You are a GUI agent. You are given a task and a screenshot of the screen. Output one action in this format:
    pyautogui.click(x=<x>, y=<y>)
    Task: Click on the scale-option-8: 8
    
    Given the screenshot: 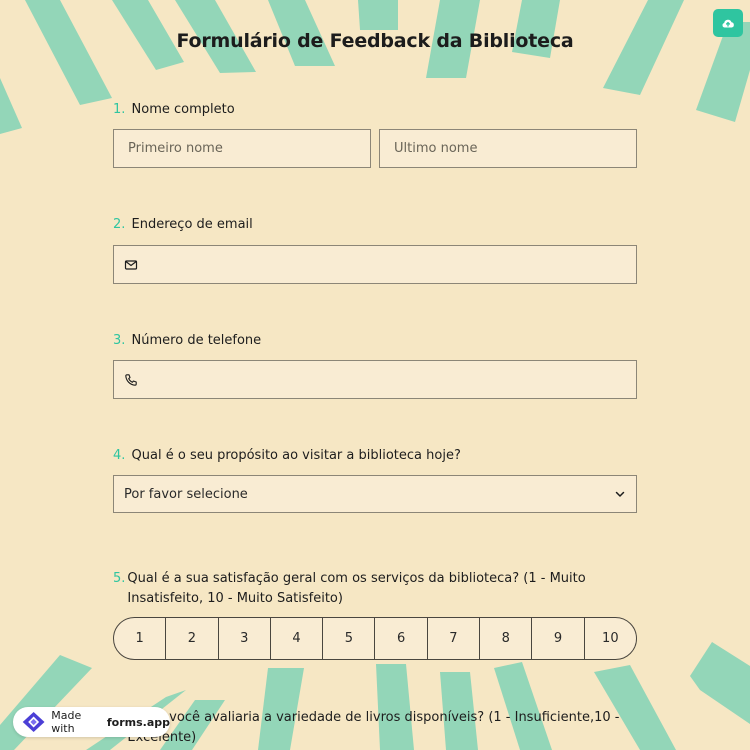 What is the action you would take?
    pyautogui.click(x=505, y=638)
    